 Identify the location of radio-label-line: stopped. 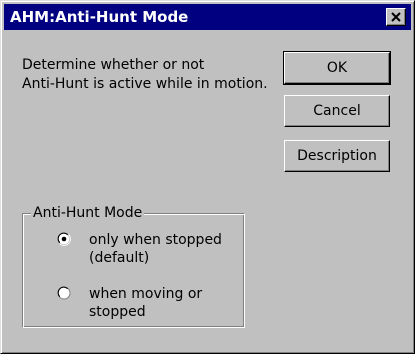
(117, 312).